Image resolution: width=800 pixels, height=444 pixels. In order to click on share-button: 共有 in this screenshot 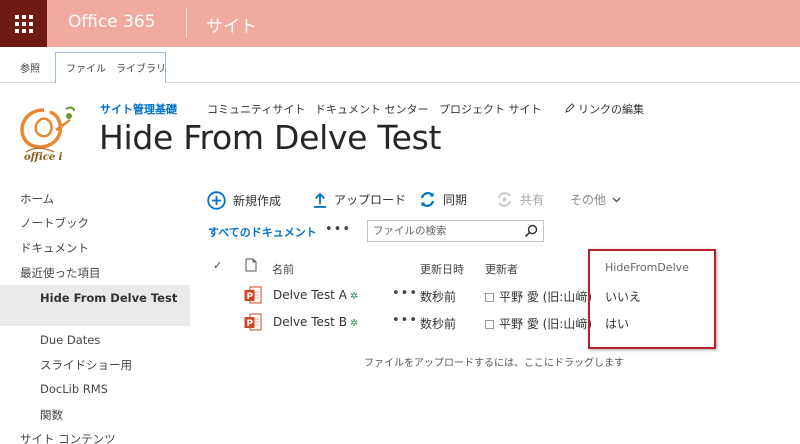, I will do `click(520, 199)`.